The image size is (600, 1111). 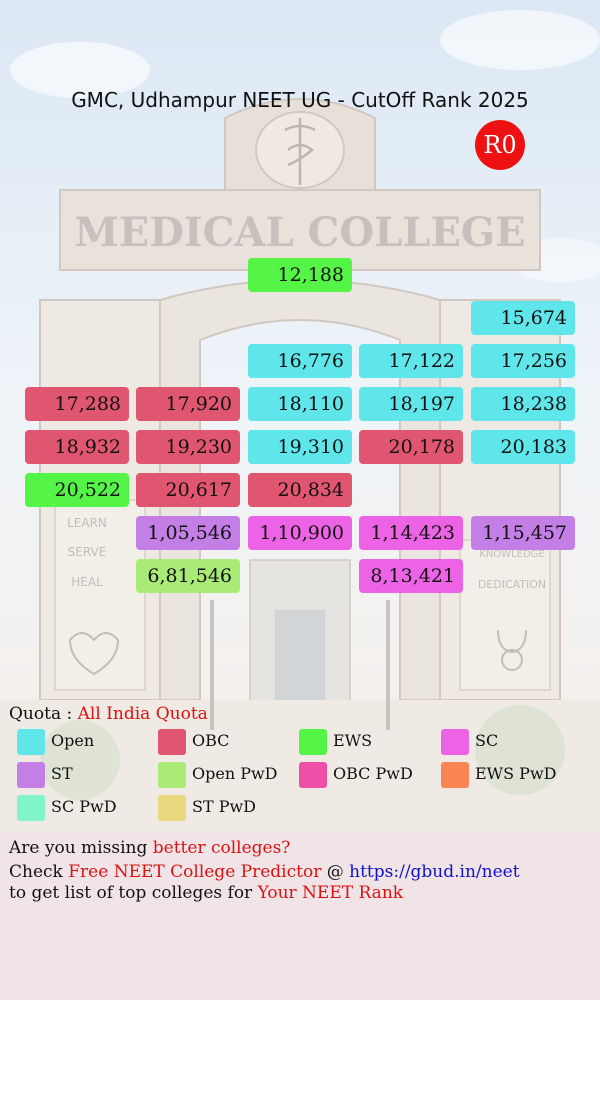 I want to click on legend-label: Open PwD, so click(x=235, y=773).